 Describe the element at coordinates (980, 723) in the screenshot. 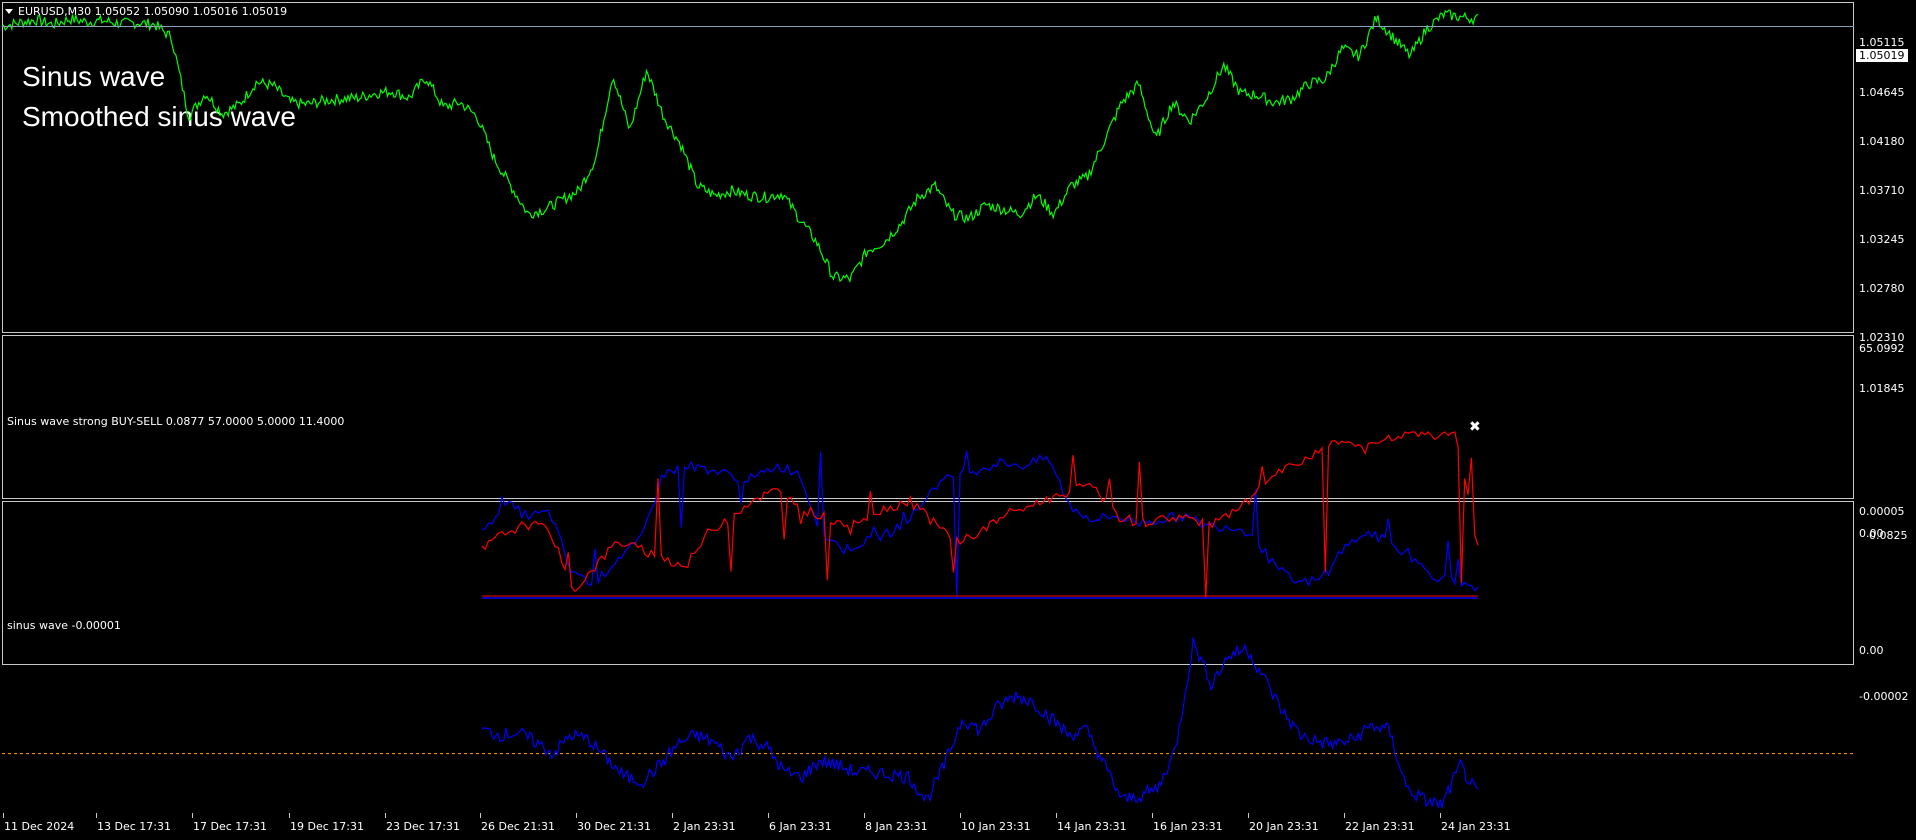

I see `sinus-wave-line` at that location.